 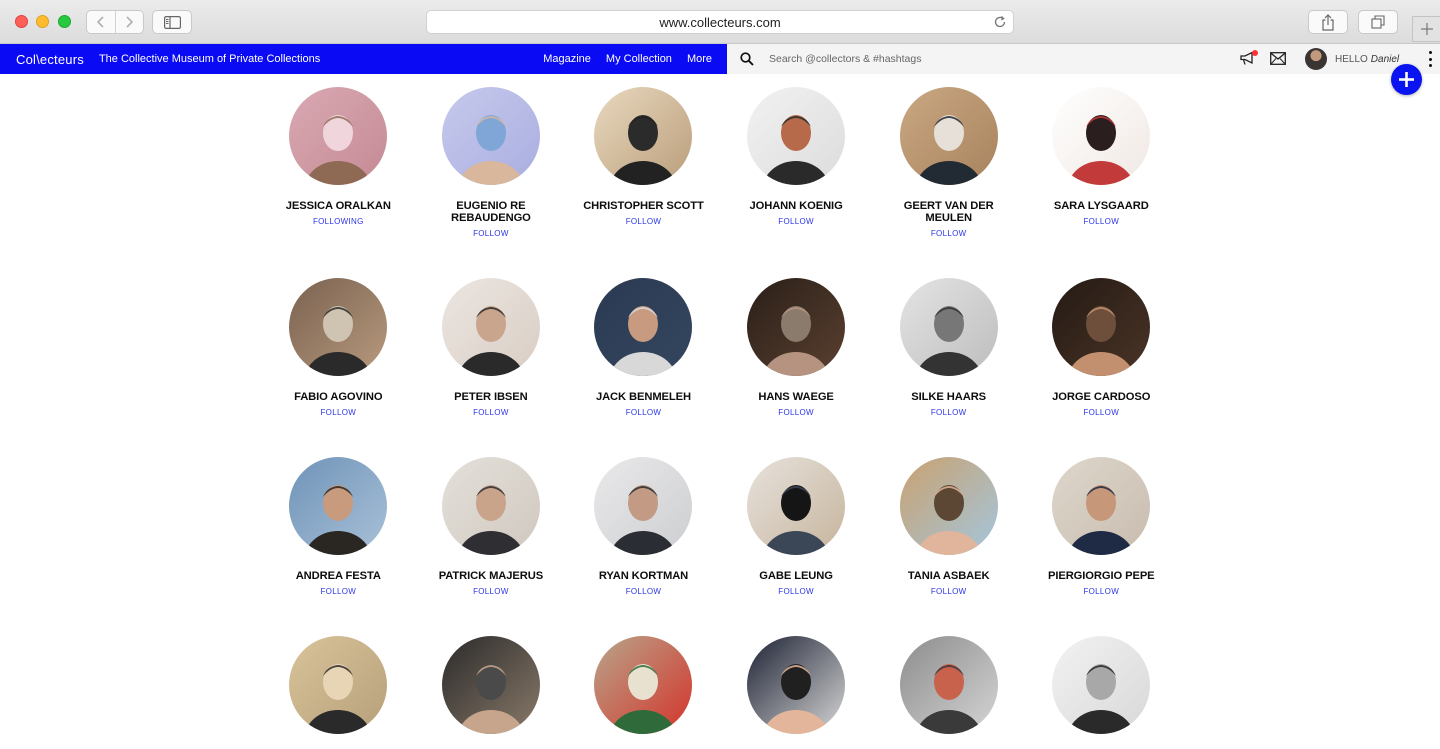 I want to click on collector-name: CHRISTOPHER SCOTT, so click(x=643, y=206).